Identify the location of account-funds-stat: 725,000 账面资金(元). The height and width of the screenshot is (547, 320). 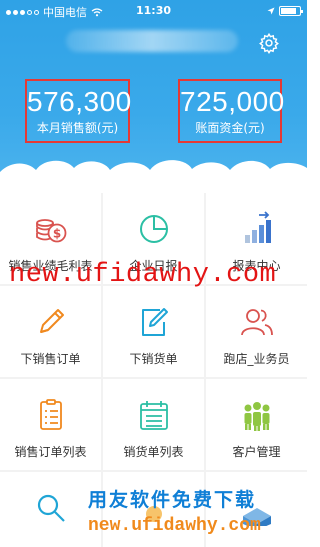
(231, 111).